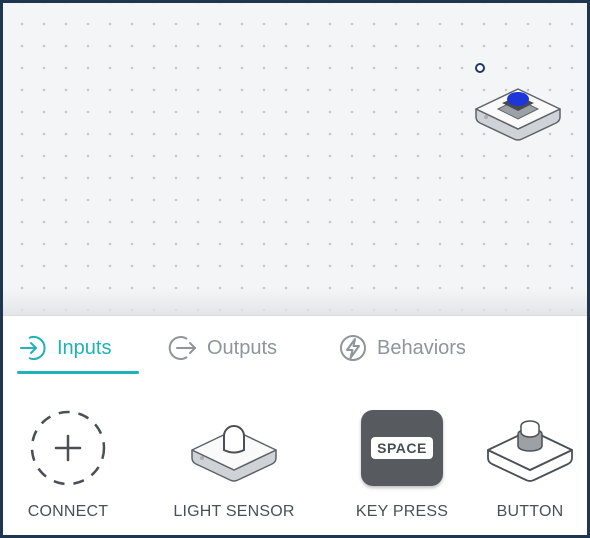 The image size is (590, 538). I want to click on canvas-button-node, so click(518, 101).